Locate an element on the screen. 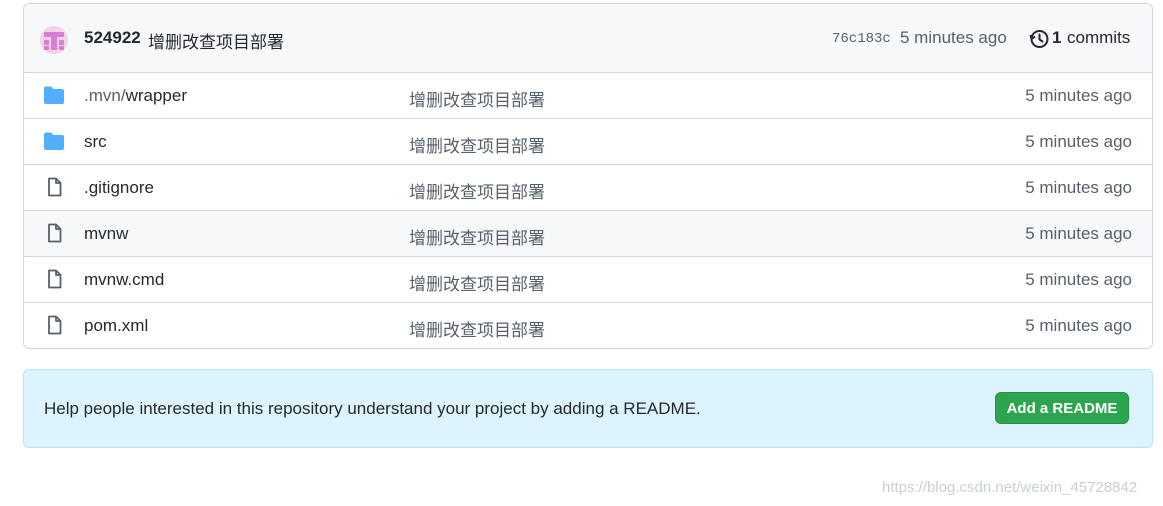 The width and height of the screenshot is (1163, 506). file-name-text: pom.xml is located at coordinates (116, 325).